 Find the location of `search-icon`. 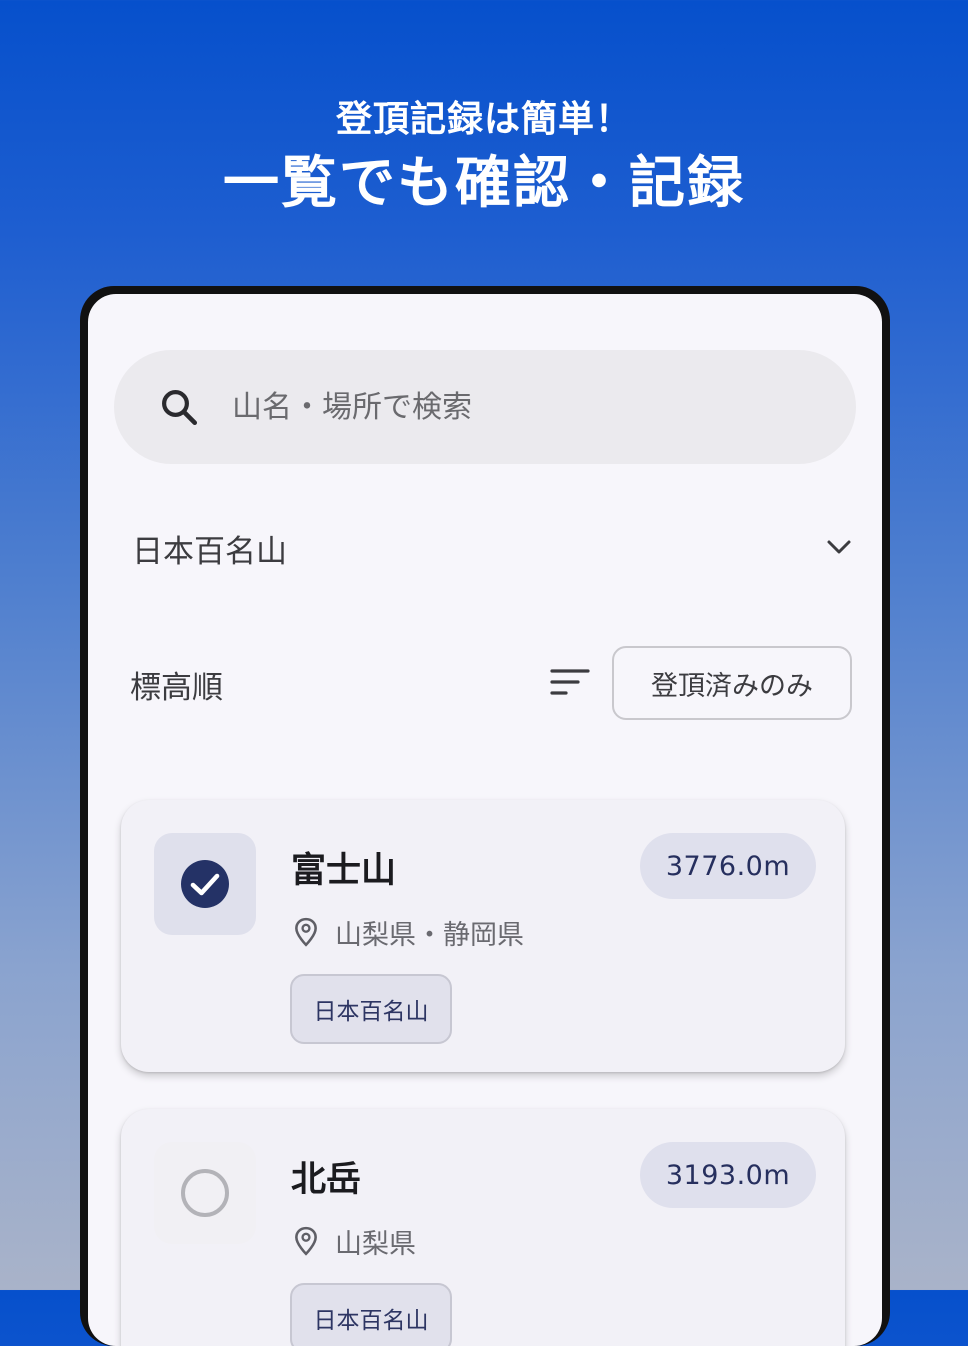

search-icon is located at coordinates (180, 408).